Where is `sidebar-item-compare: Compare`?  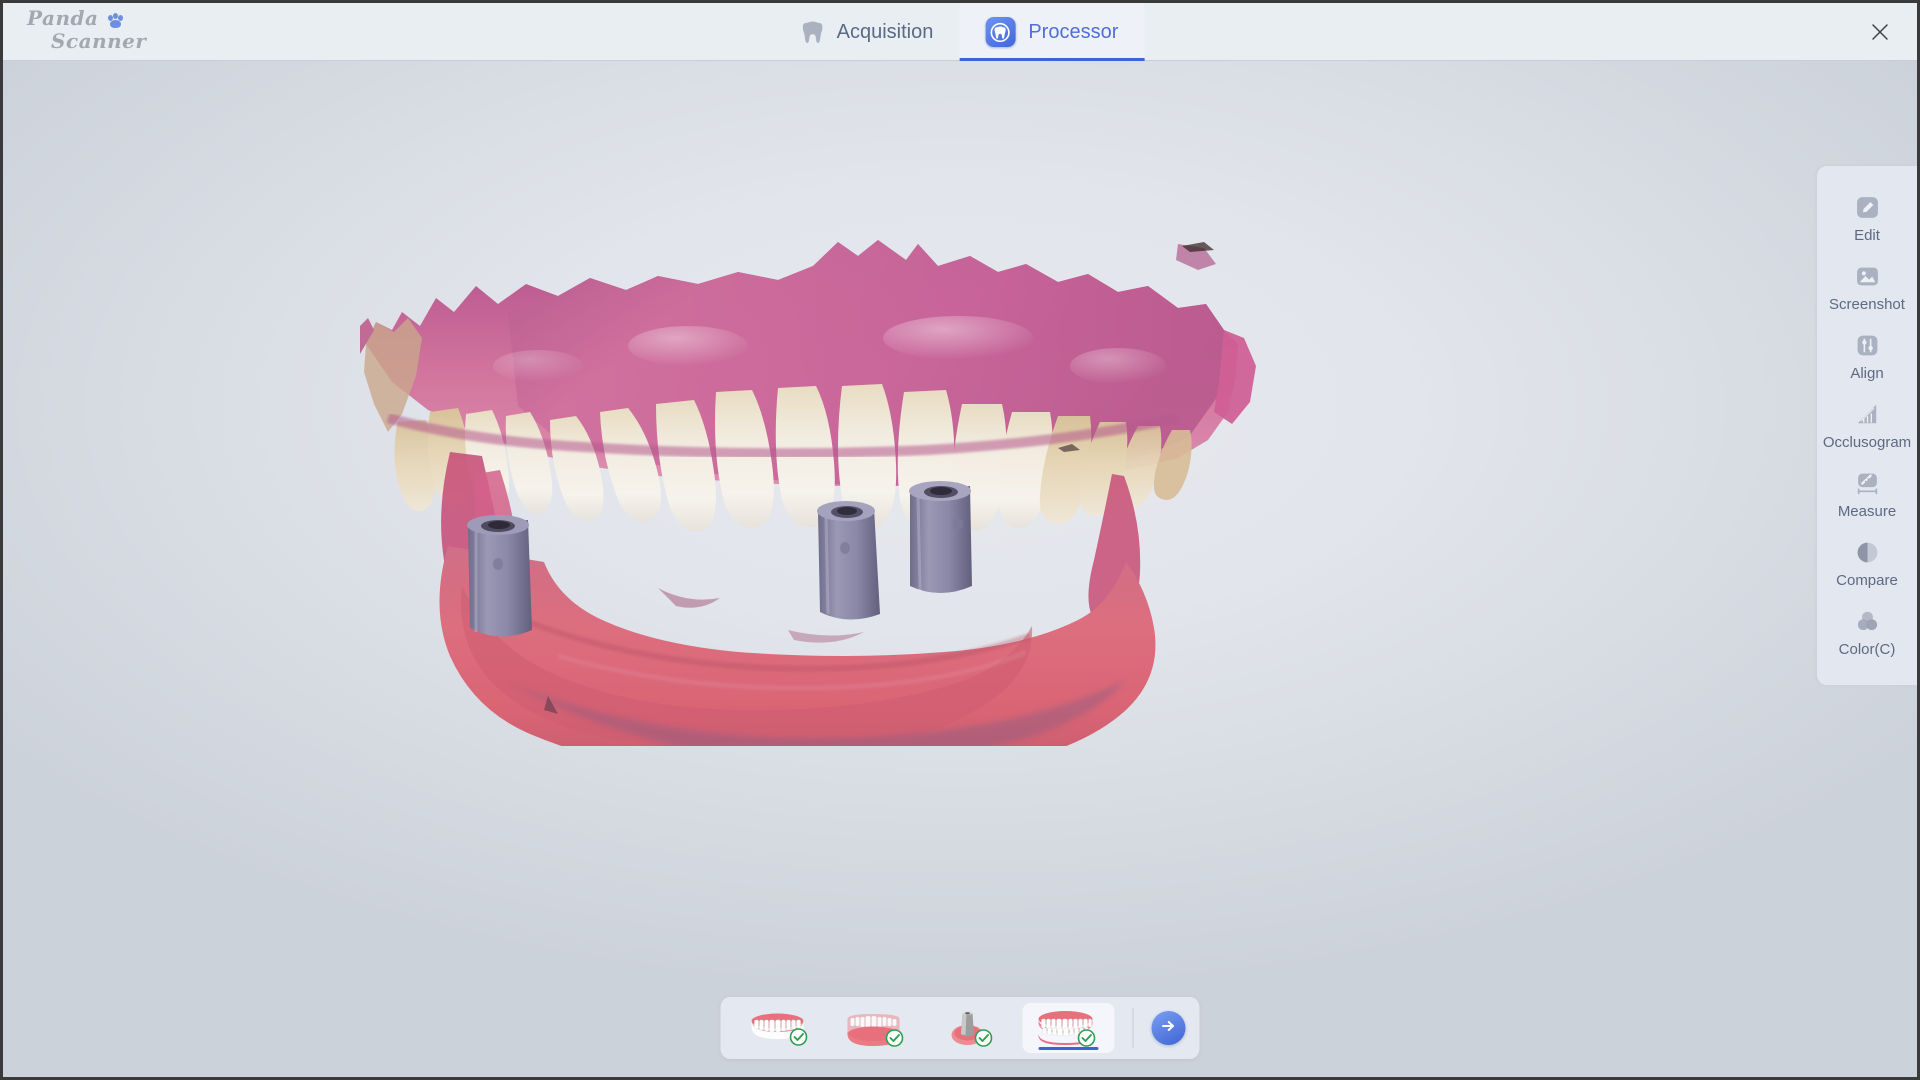 sidebar-item-compare: Compare is located at coordinates (1867, 563).